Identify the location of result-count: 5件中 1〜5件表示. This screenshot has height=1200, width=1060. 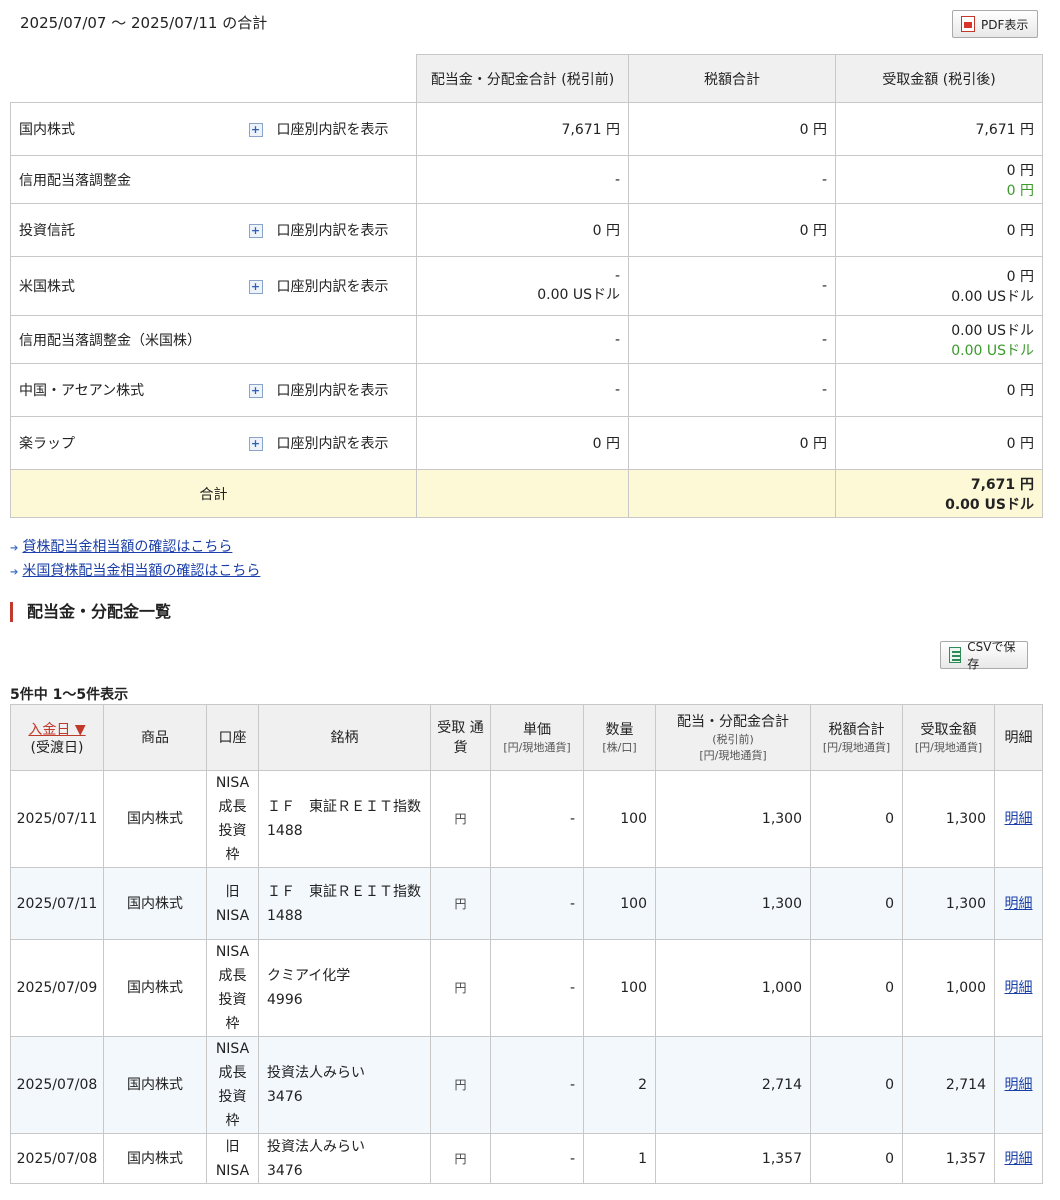
(69, 695).